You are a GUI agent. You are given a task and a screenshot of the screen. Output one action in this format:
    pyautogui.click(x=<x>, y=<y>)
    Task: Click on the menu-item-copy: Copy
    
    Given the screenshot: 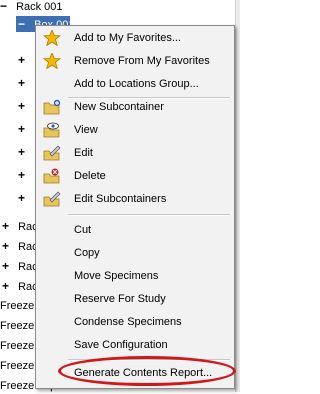 What is the action you would take?
    pyautogui.click(x=135, y=253)
    